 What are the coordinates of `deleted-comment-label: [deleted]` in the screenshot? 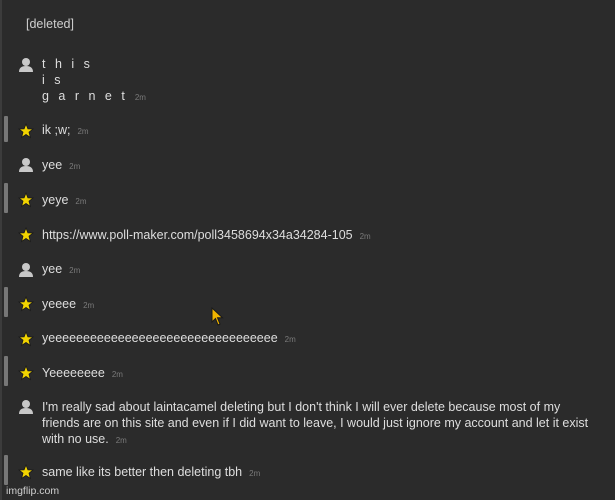 It's located at (50, 24).